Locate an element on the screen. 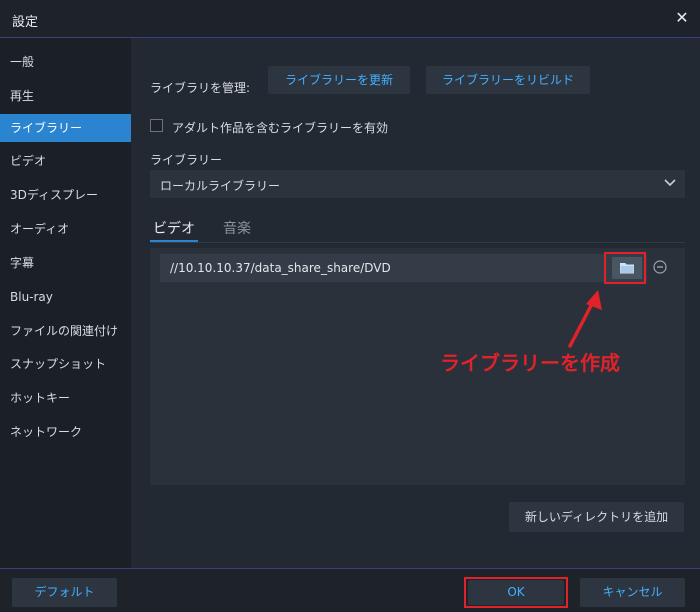 The image size is (700, 612). sidebar-item-hotkeys: ホットキー is located at coordinates (65, 398).